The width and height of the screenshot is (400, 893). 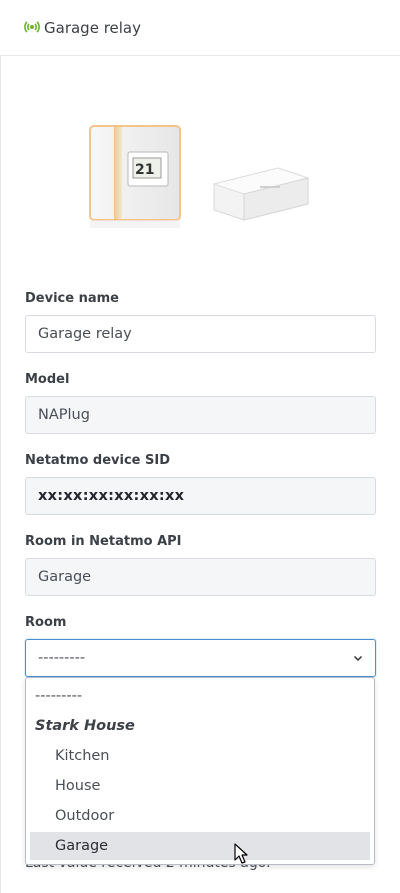 What do you see at coordinates (103, 541) in the screenshot?
I see `room-api-label: Room in Netatmo API` at bounding box center [103, 541].